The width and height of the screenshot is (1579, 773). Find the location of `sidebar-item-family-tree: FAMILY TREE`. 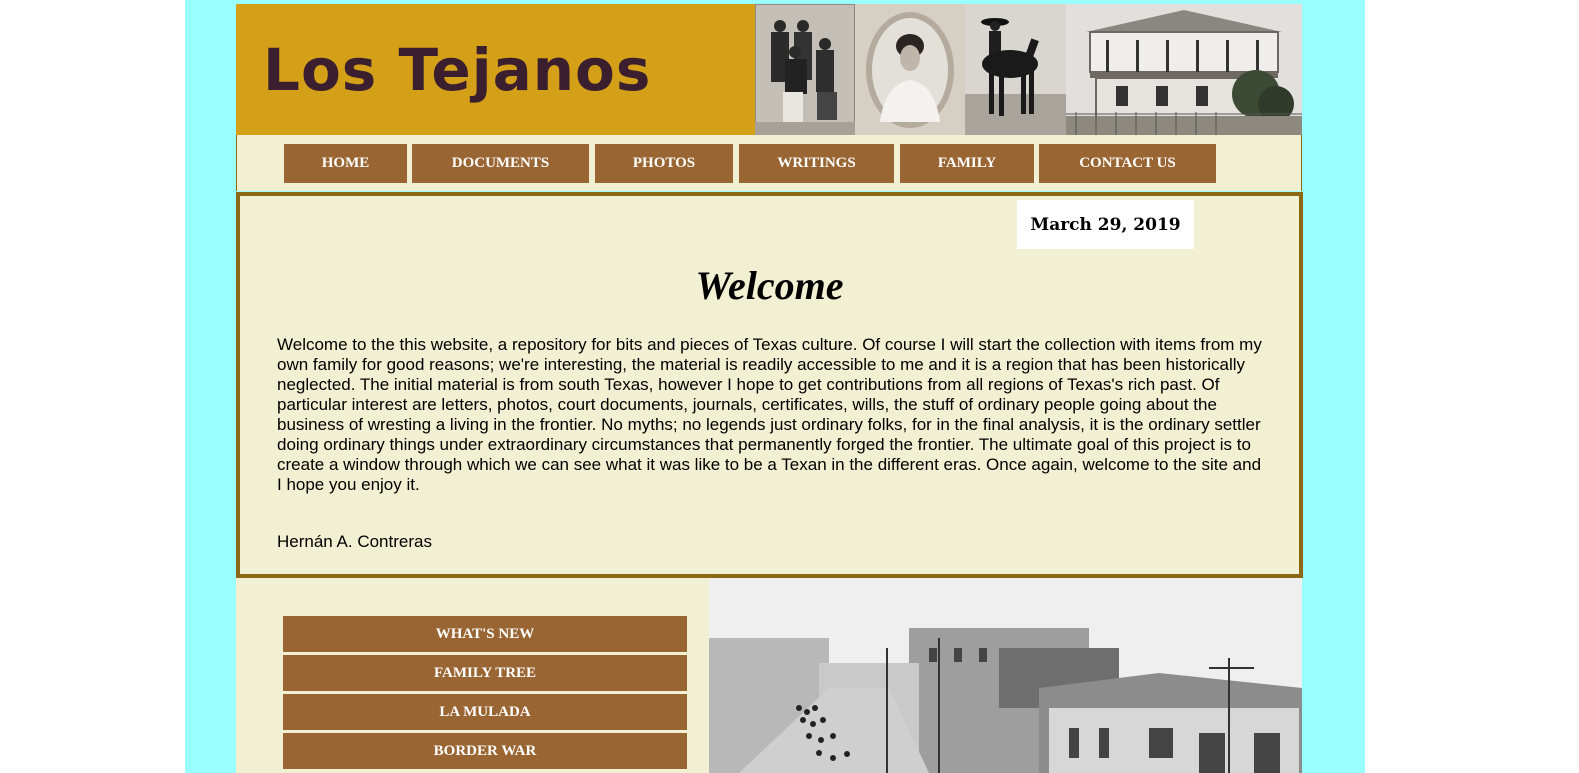

sidebar-item-family-tree: FAMILY TREE is located at coordinates (485, 673).